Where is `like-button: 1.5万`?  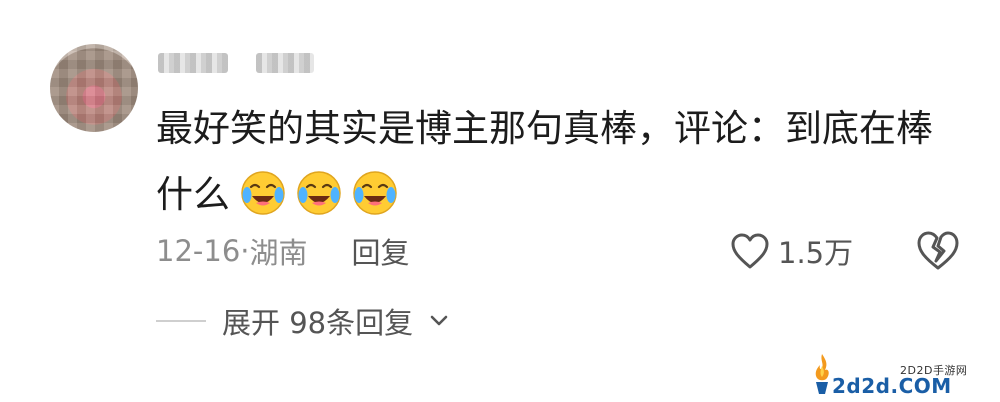 like-button: 1.5万 is located at coordinates (791, 251).